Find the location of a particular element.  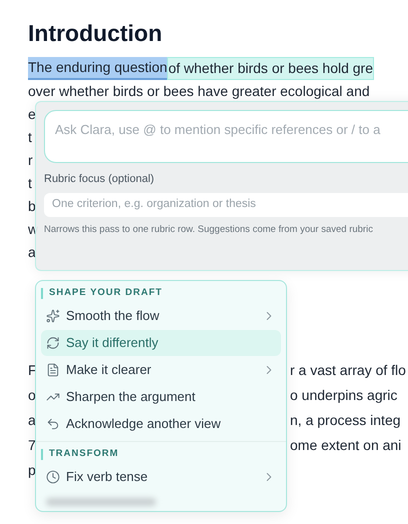

paragraph-text: e is located at coordinates (32, 114).